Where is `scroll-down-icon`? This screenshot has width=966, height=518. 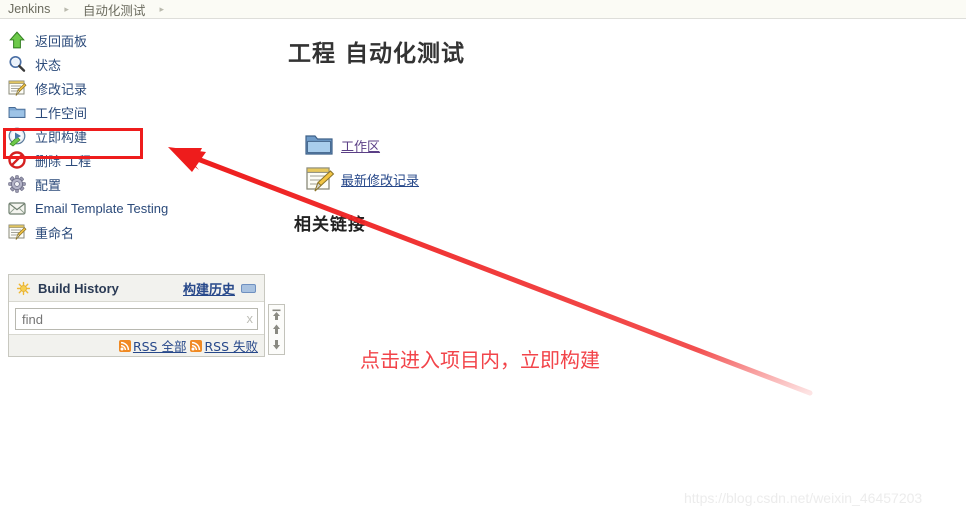 scroll-down-icon is located at coordinates (276, 344).